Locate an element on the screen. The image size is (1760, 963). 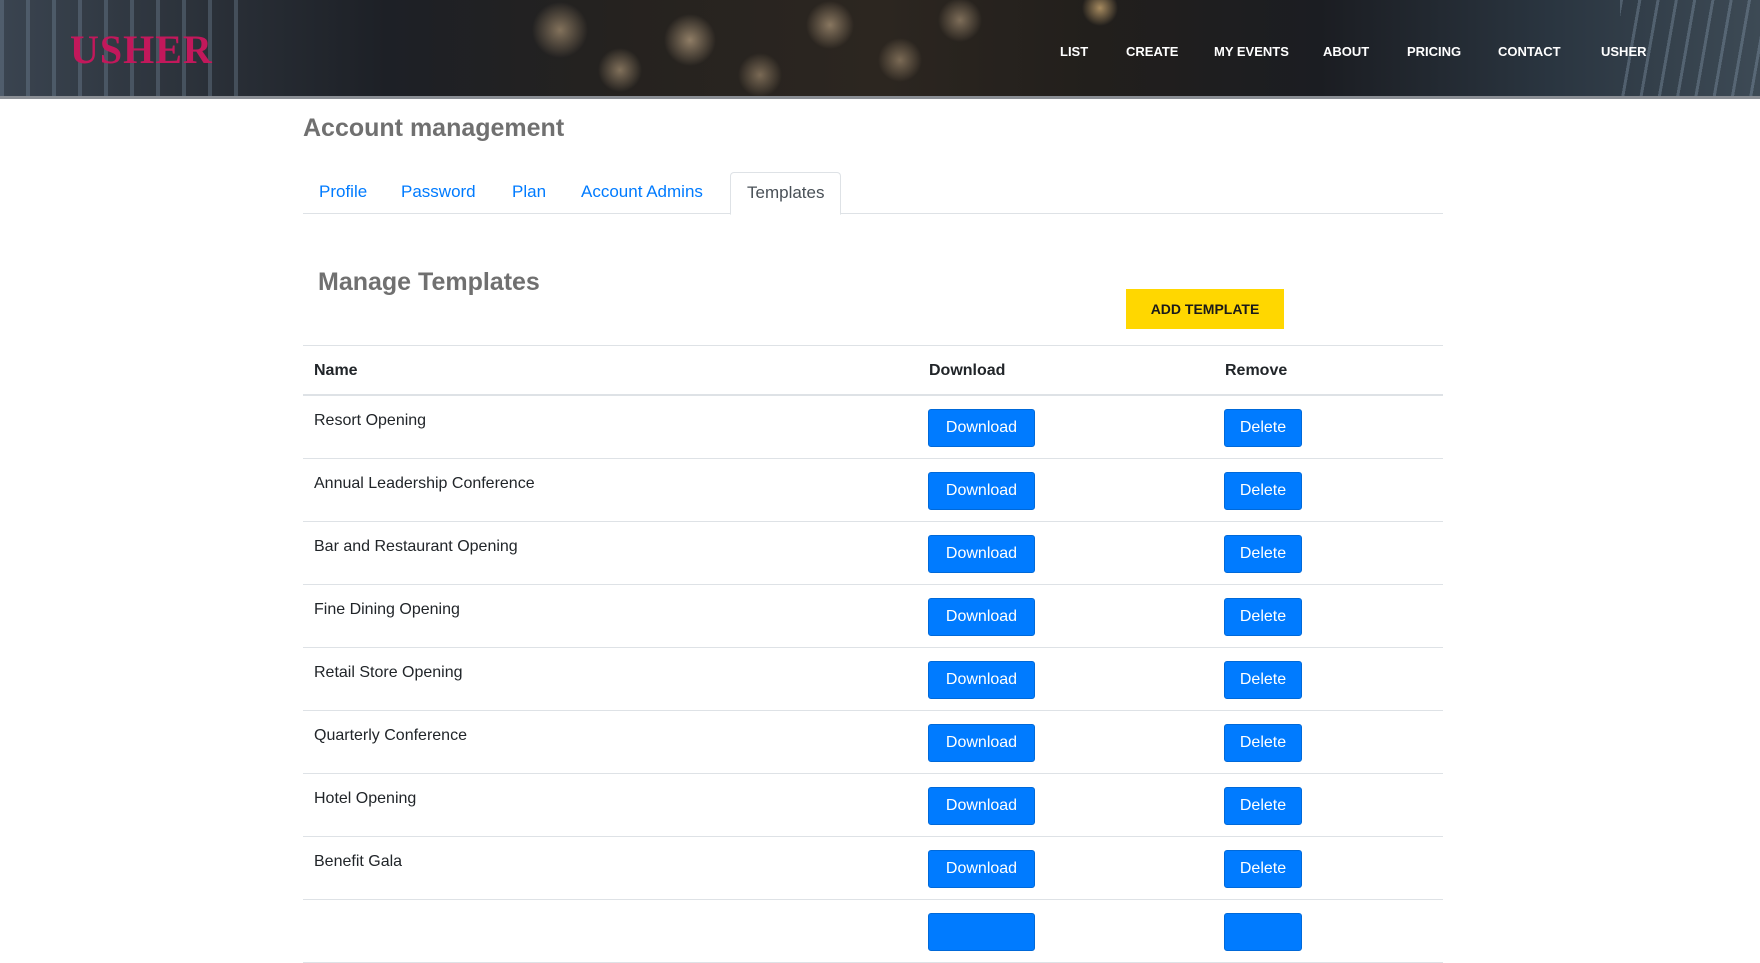
download-button is located at coordinates (981, 932).